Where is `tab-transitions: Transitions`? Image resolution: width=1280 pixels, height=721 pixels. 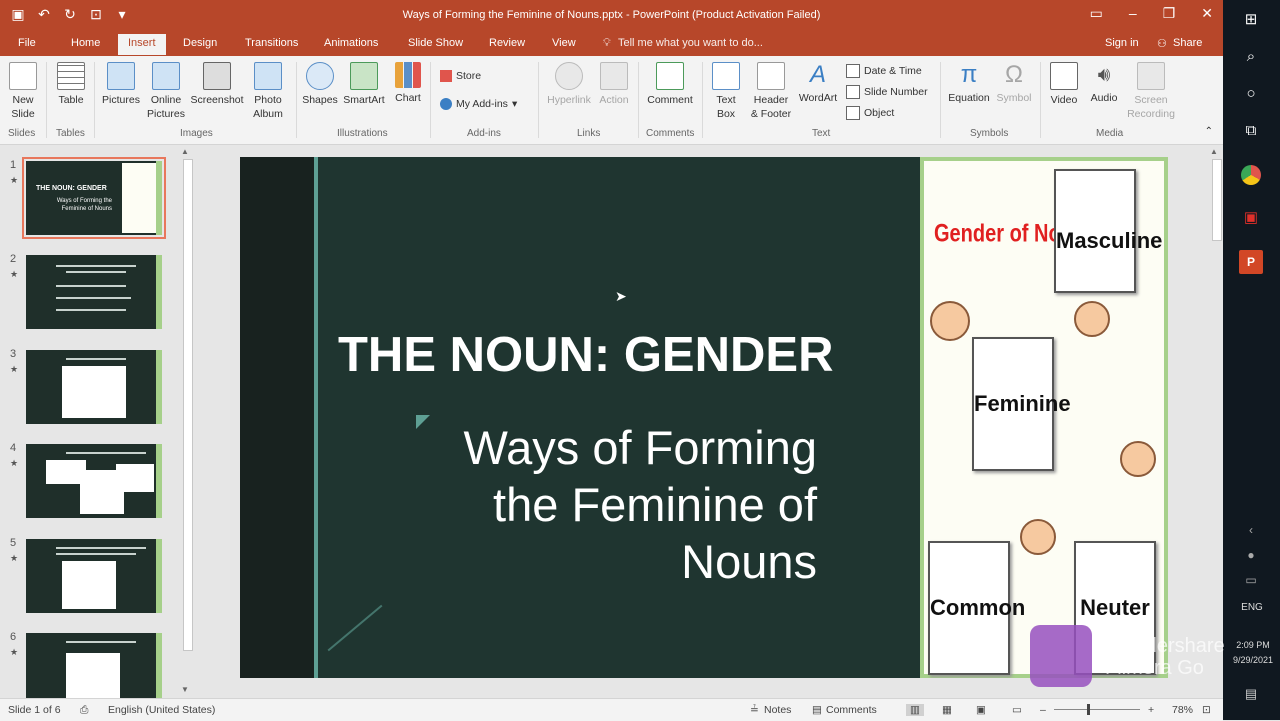 tab-transitions: Transitions is located at coordinates (271, 43).